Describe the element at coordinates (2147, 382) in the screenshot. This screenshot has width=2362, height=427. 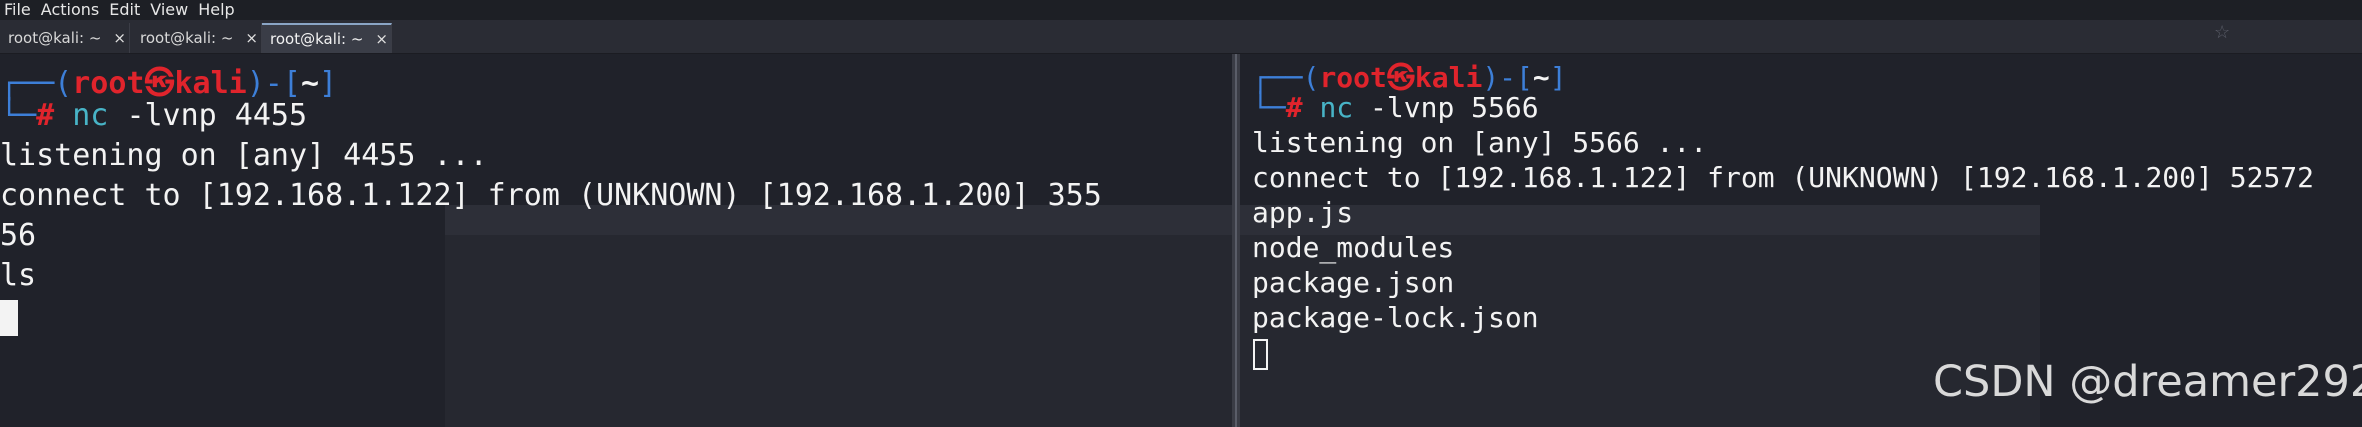
I see `watermark: CSDN @dreamer292` at that location.